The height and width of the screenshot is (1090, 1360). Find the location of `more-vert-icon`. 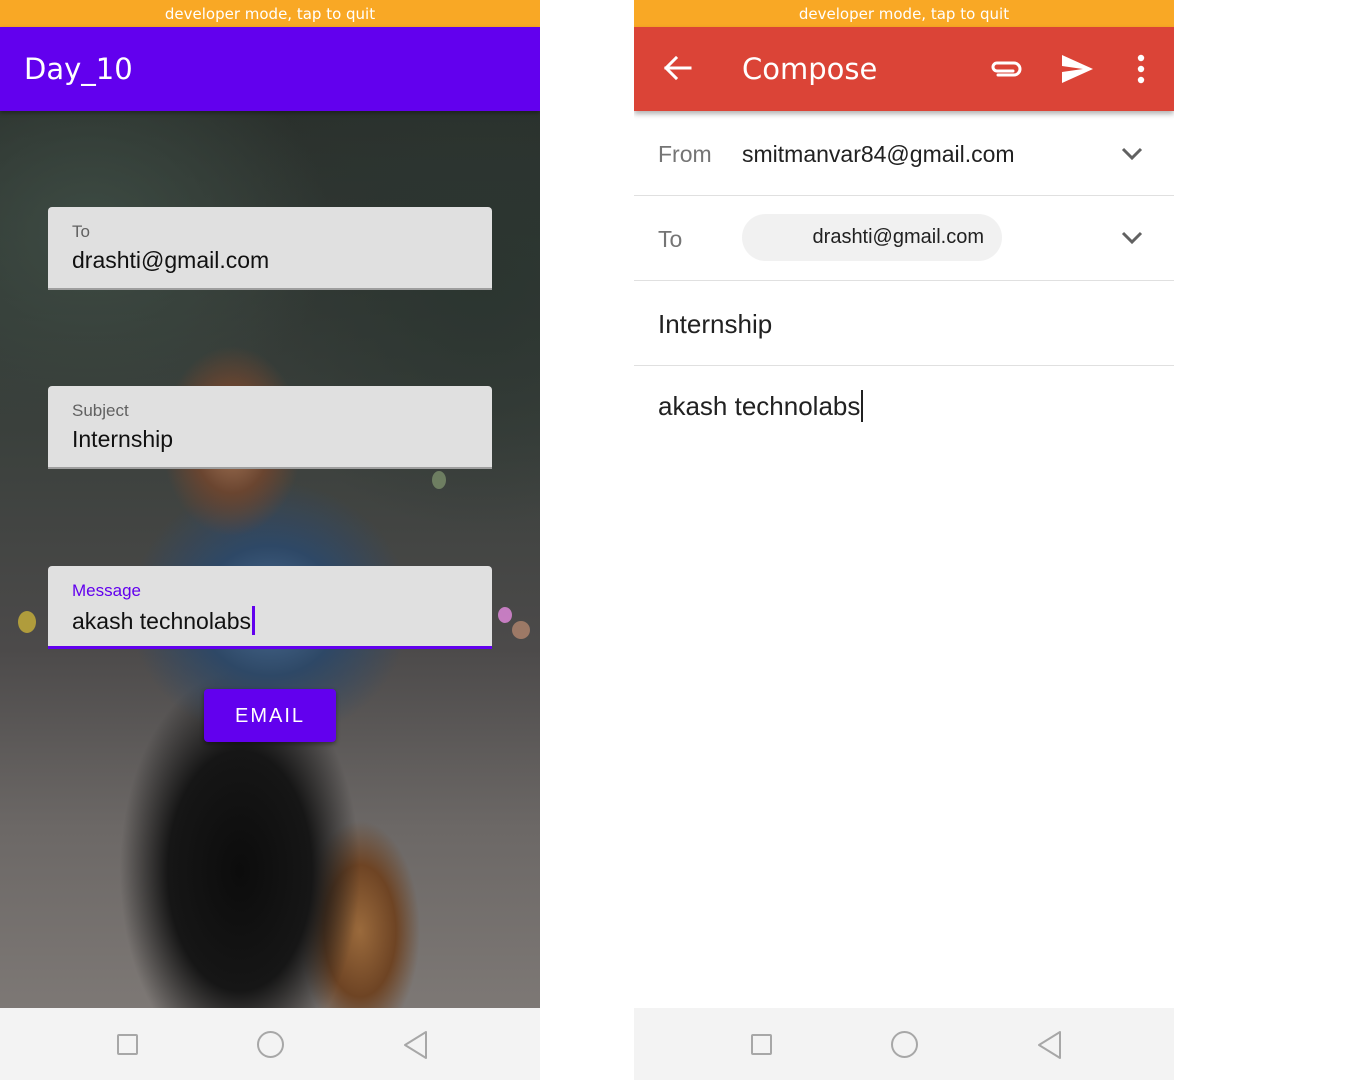

more-vert-icon is located at coordinates (1141, 69).